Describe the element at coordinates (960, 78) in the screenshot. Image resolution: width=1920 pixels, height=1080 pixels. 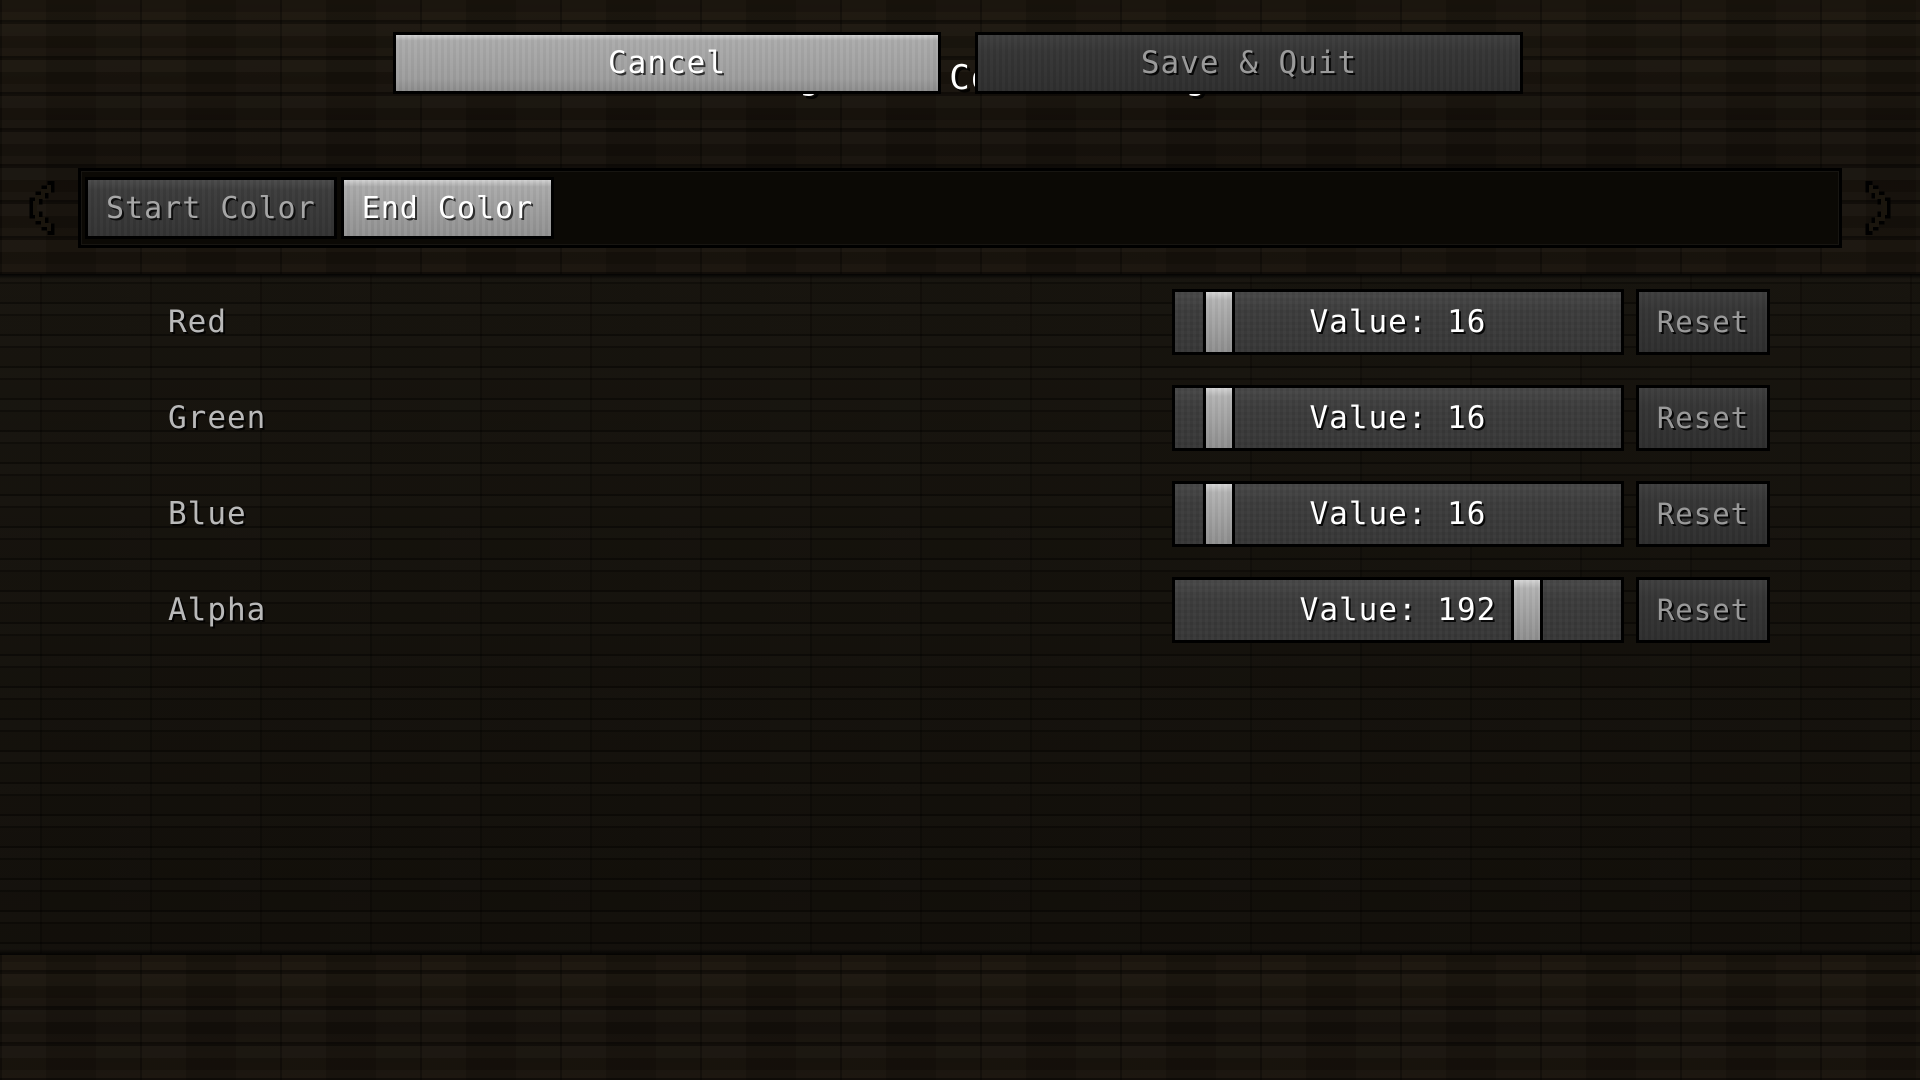
I see `page-title: Background Color config` at that location.